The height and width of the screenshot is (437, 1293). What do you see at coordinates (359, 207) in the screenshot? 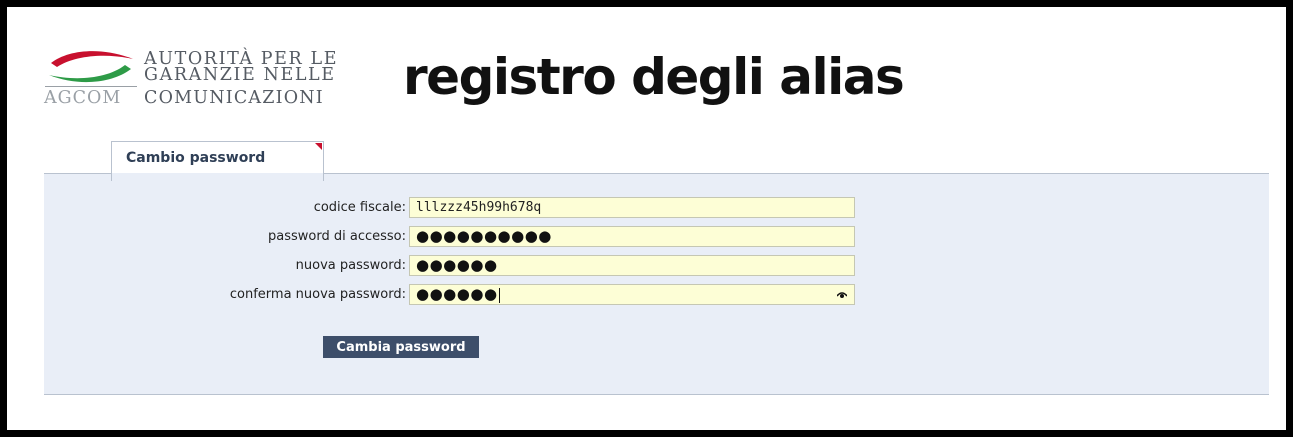
I see `codice-fiscale-label: codice fiscale:` at bounding box center [359, 207].